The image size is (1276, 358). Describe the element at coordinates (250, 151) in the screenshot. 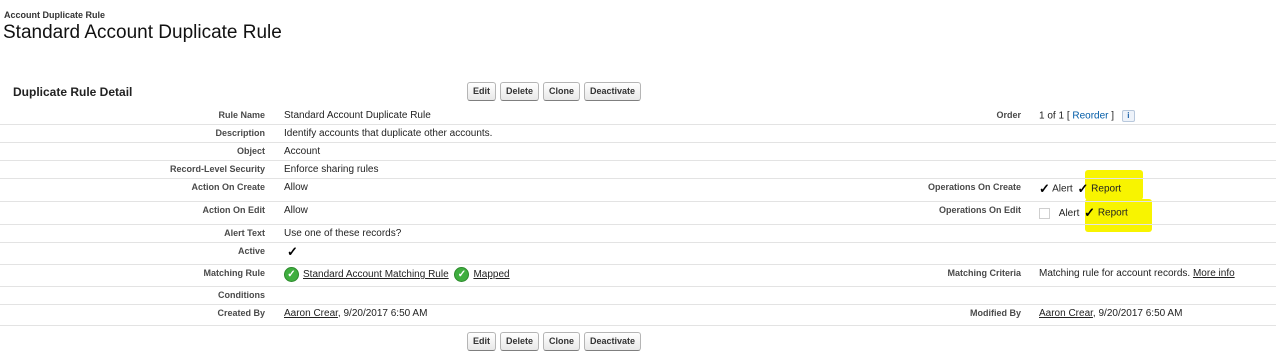

I see `object-label: Object` at that location.